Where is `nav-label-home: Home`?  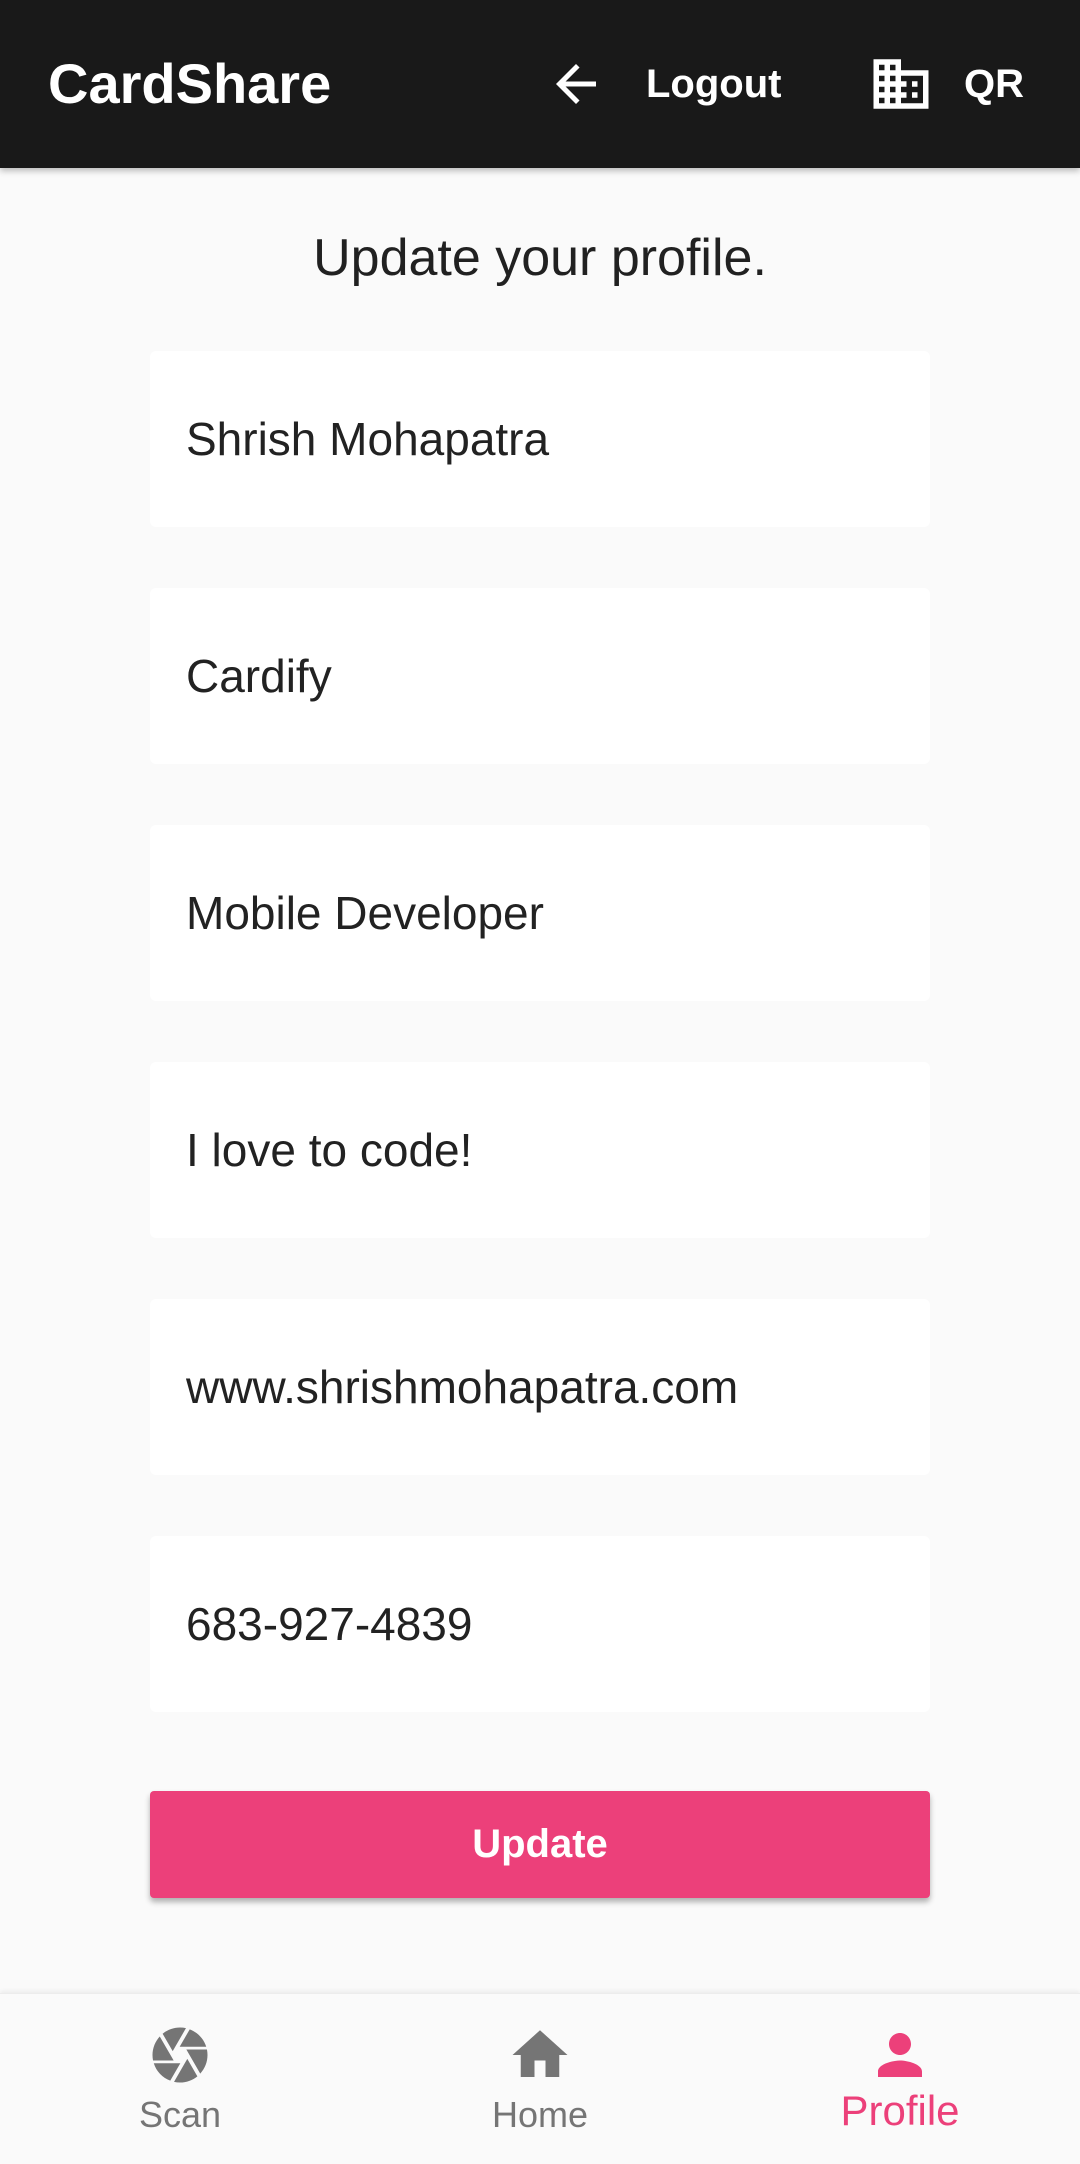 nav-label-home: Home is located at coordinates (540, 2114).